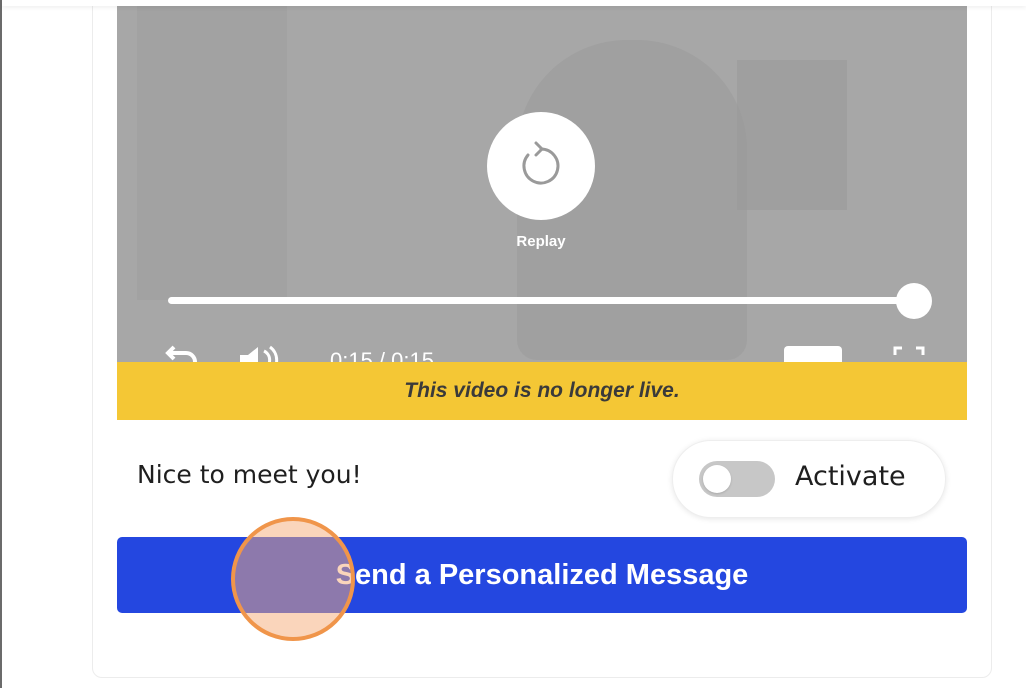  I want to click on activate-label: Activate, so click(850, 476).